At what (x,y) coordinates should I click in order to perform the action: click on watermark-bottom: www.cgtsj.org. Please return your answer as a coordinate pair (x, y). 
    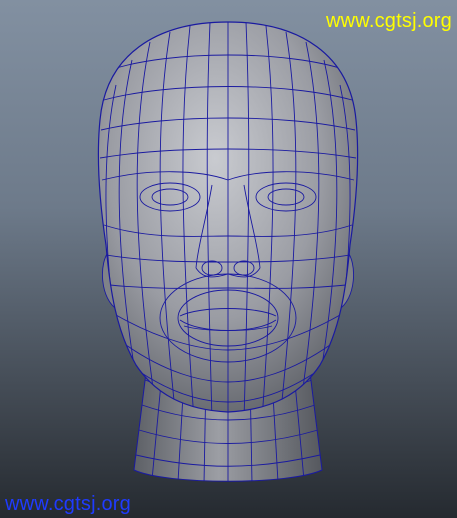
    Looking at the image, I should click on (68, 504).